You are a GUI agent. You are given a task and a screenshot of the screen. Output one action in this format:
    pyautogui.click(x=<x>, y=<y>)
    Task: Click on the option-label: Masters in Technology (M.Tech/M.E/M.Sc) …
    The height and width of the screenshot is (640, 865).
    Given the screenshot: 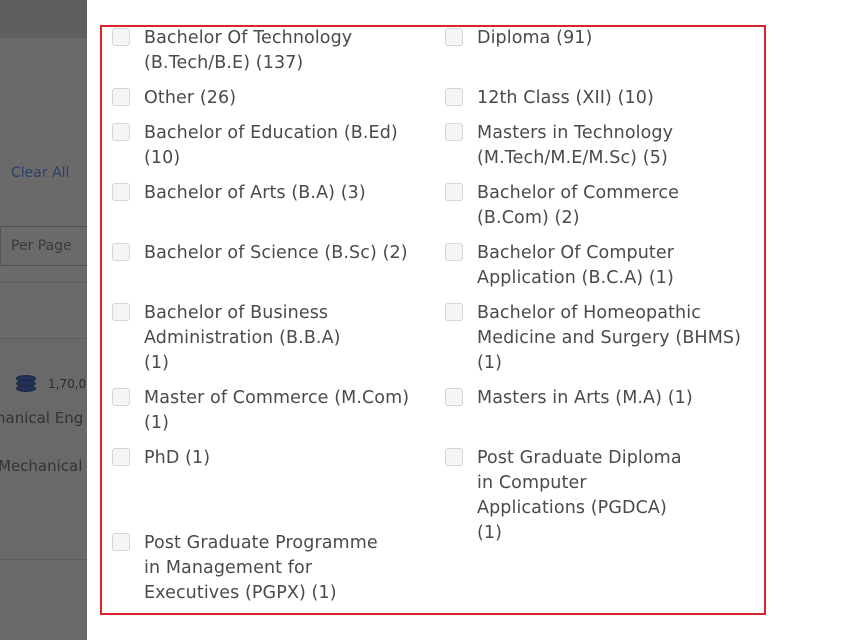 What is the action you would take?
    pyautogui.click(x=575, y=145)
    